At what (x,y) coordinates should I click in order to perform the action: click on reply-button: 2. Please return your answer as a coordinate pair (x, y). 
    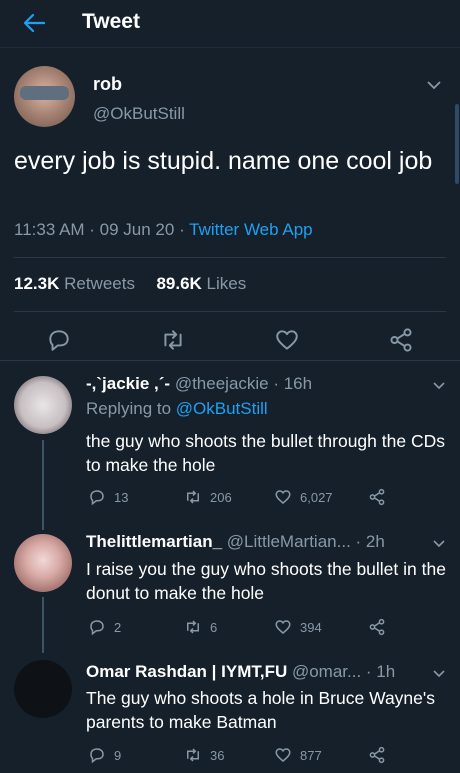
    Looking at the image, I should click on (104, 627).